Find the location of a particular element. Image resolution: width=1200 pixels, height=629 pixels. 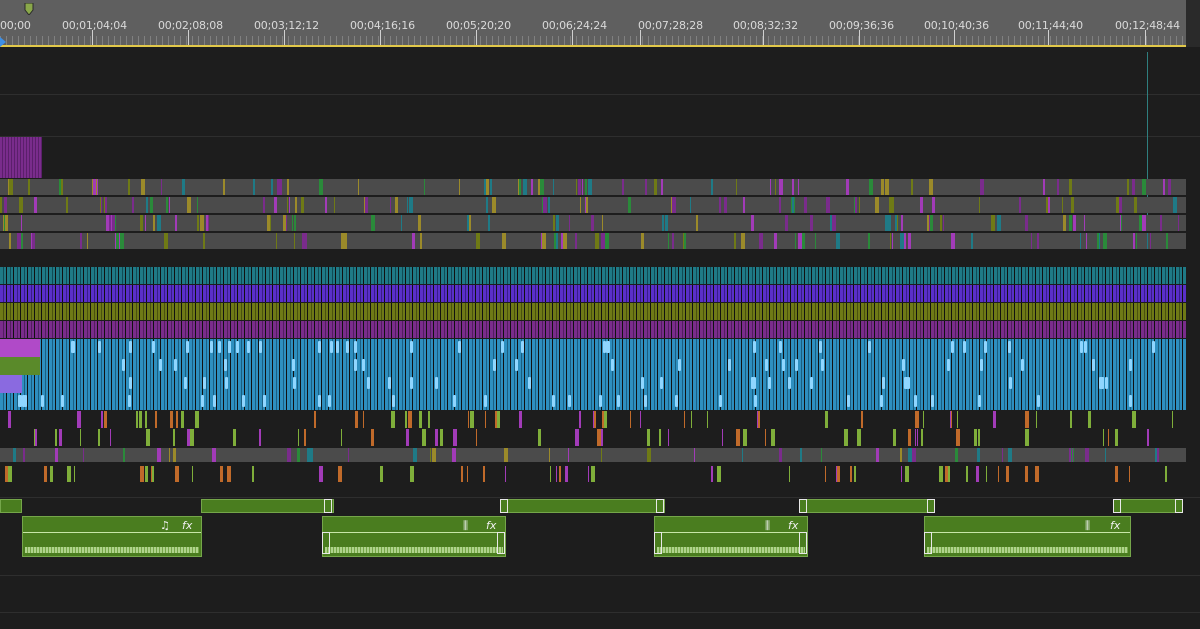

audio-clip is located at coordinates (867, 506).